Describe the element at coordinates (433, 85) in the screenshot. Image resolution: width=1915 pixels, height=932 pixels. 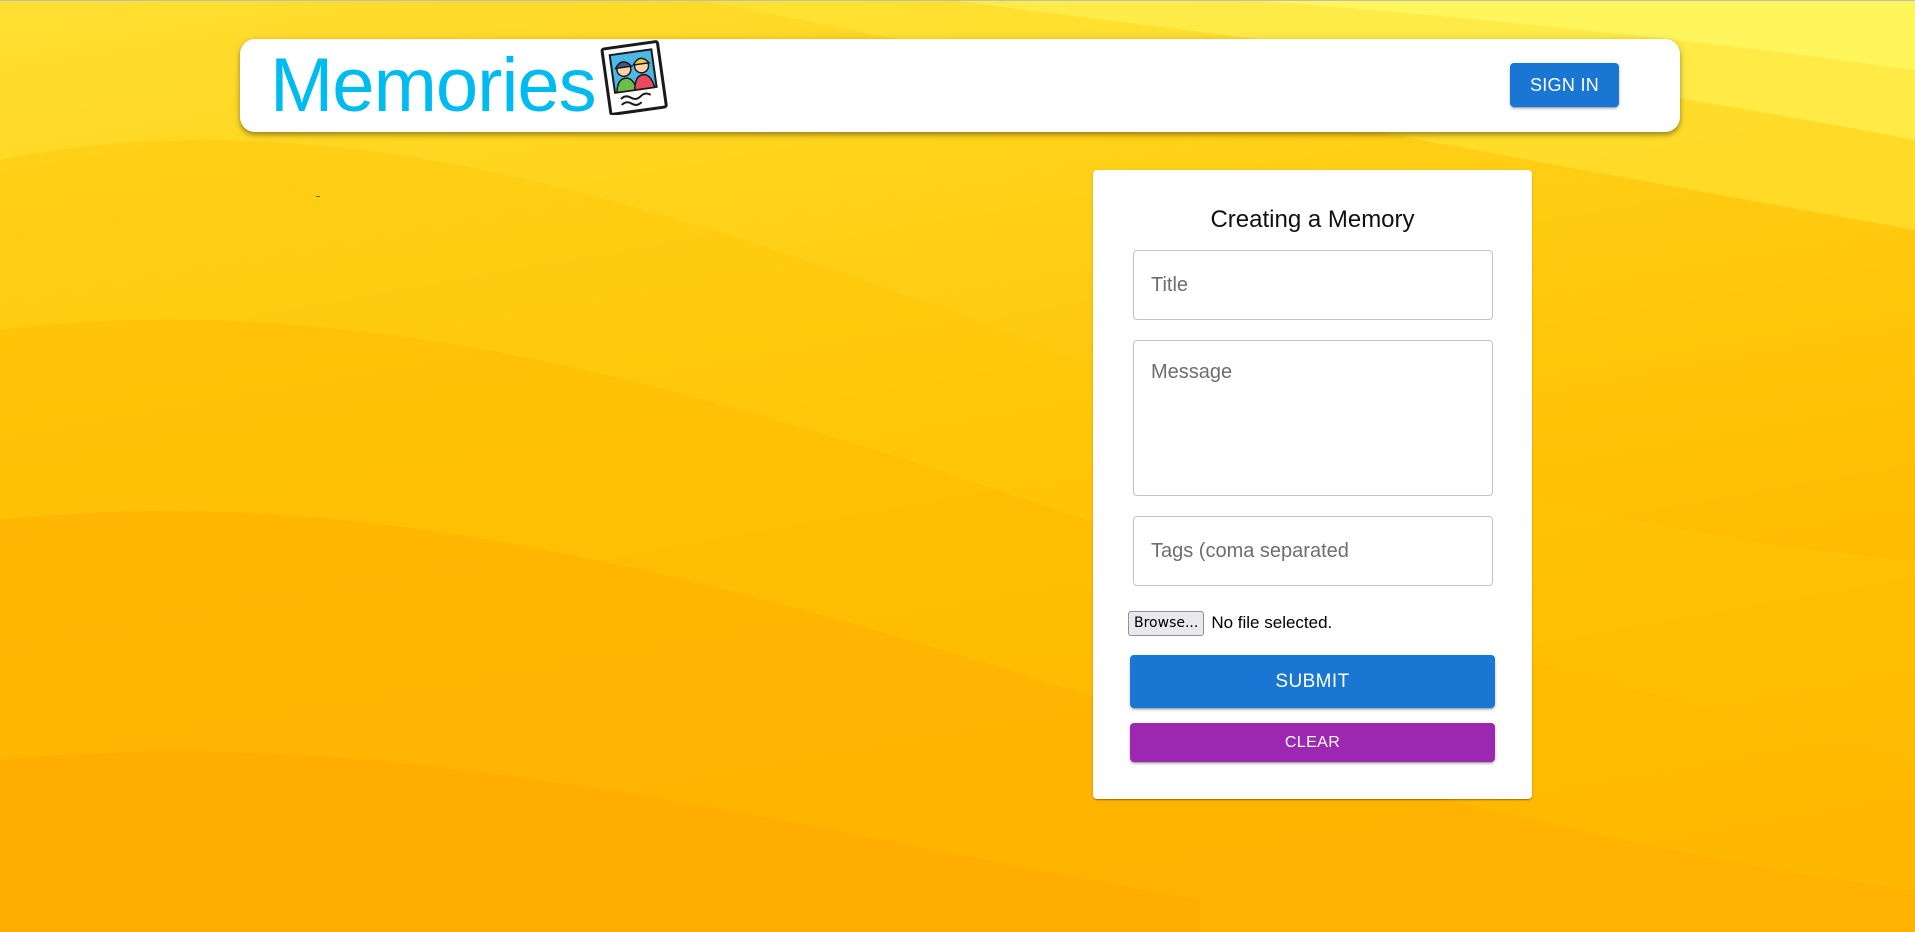
I see `brand-title: Memories` at that location.